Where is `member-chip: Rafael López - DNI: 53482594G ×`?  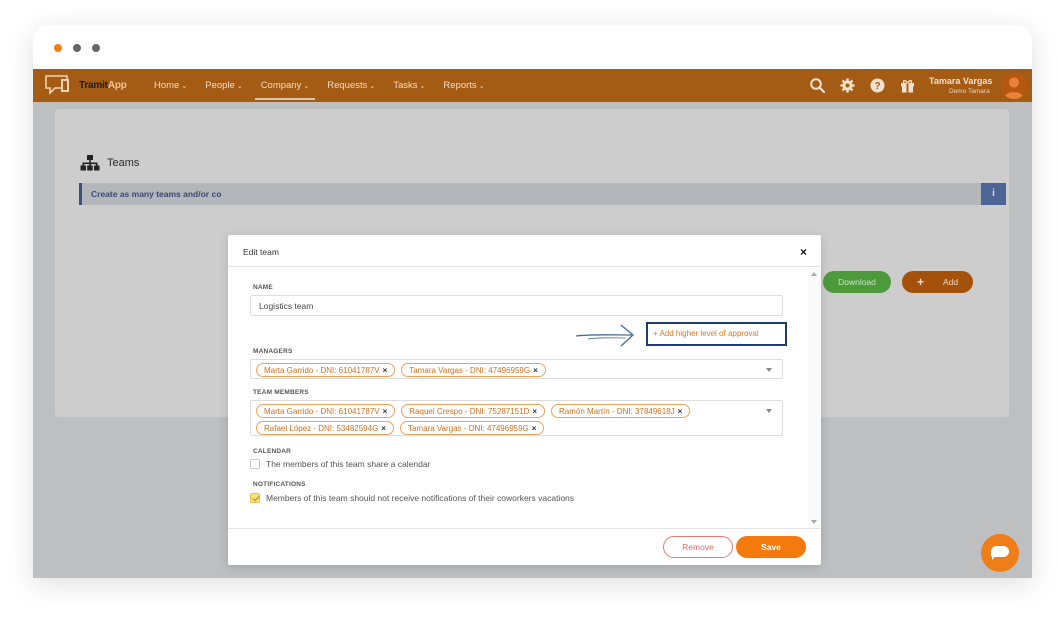
member-chip: Rafael López - DNI: 53482594G × is located at coordinates (325, 428).